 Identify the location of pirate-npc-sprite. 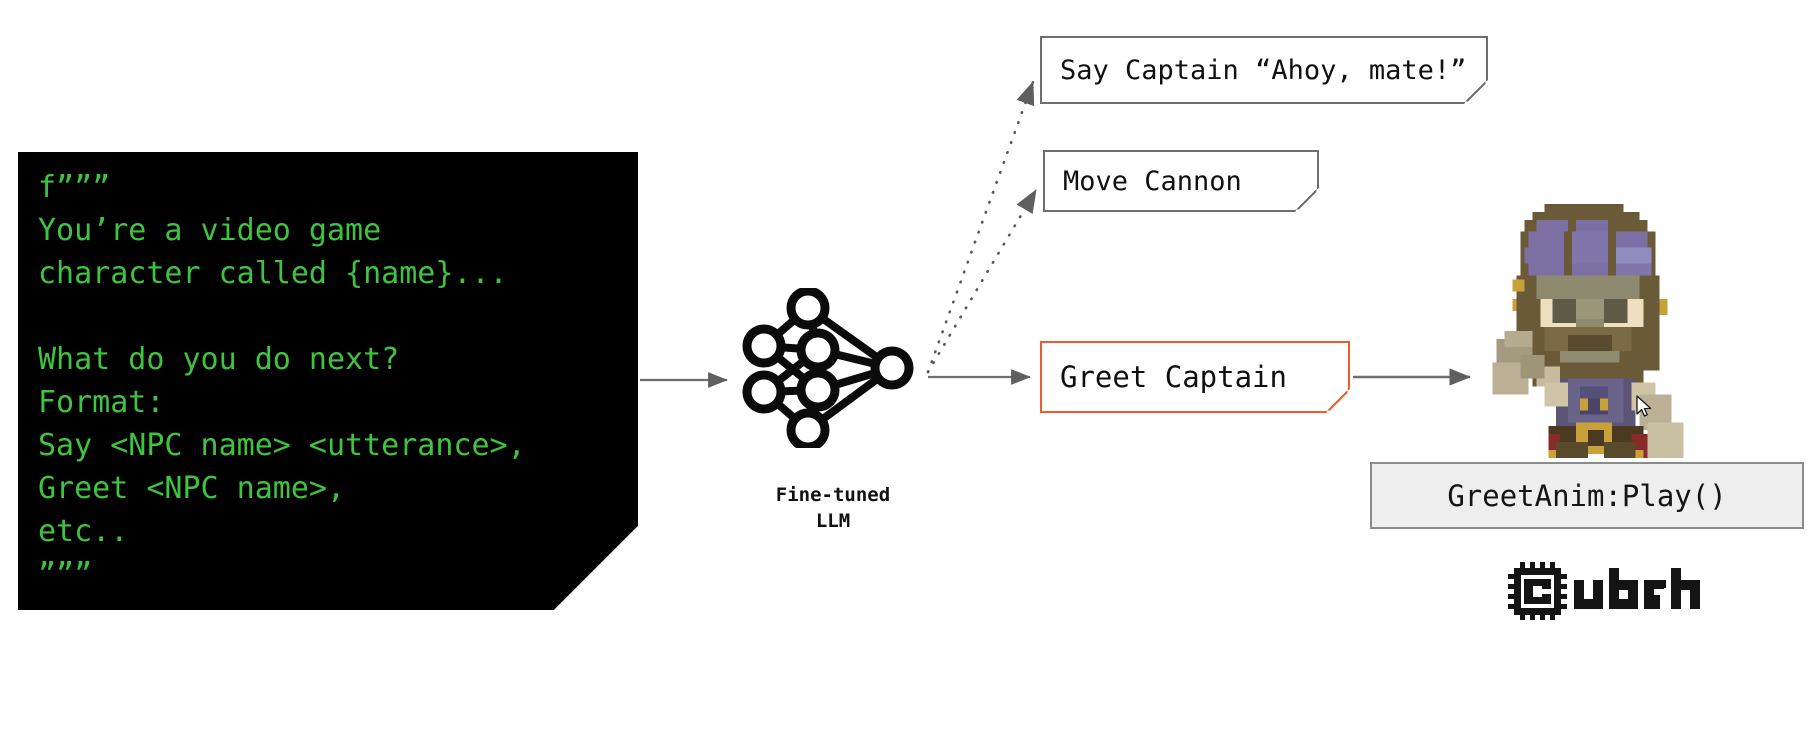
(1588, 330).